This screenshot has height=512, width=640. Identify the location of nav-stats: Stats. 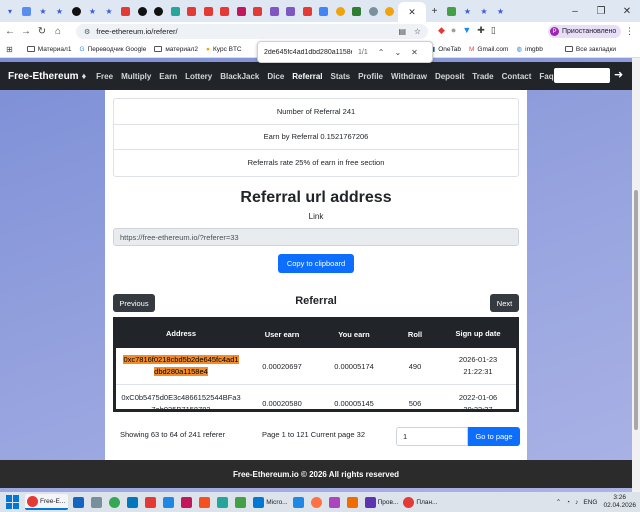
(341, 76).